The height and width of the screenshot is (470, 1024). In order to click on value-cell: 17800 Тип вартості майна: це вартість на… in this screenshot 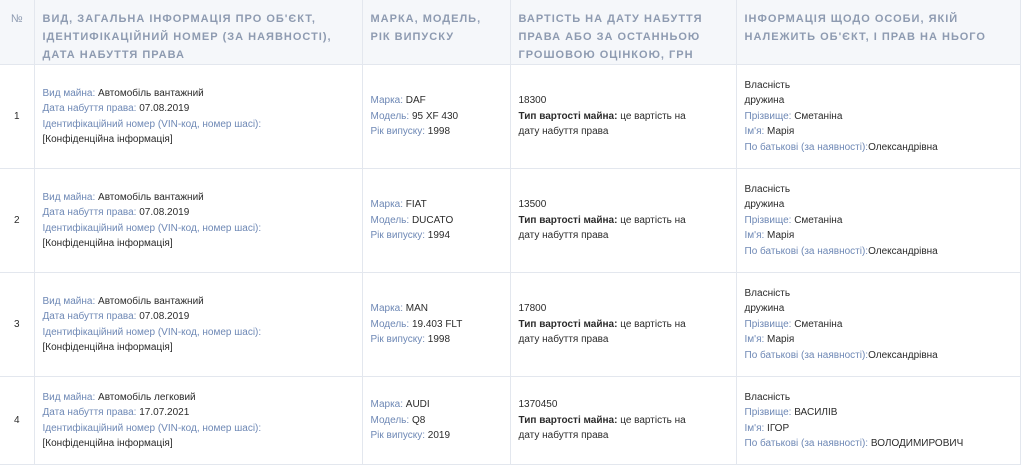, I will do `click(623, 324)`.